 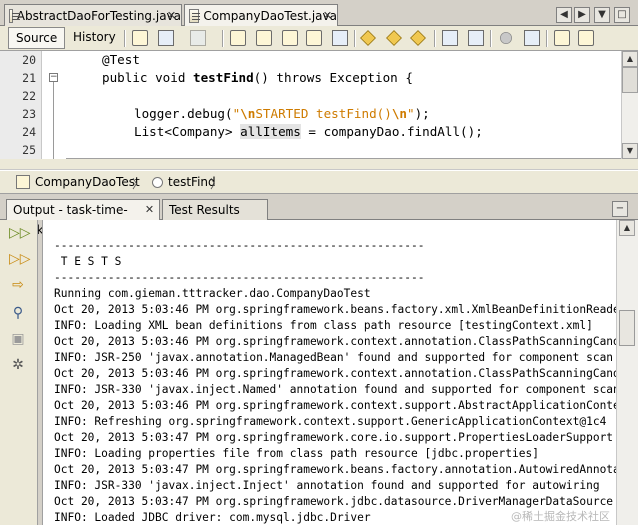 What do you see at coordinates (314, 38) in the screenshot?
I see `toggle-highlight-icon` at bounding box center [314, 38].